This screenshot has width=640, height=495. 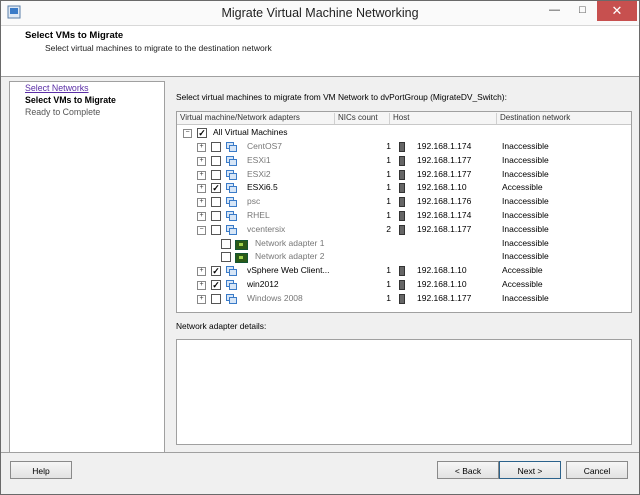 What do you see at coordinates (388, 228) in the screenshot?
I see `nics-count: 2` at bounding box center [388, 228].